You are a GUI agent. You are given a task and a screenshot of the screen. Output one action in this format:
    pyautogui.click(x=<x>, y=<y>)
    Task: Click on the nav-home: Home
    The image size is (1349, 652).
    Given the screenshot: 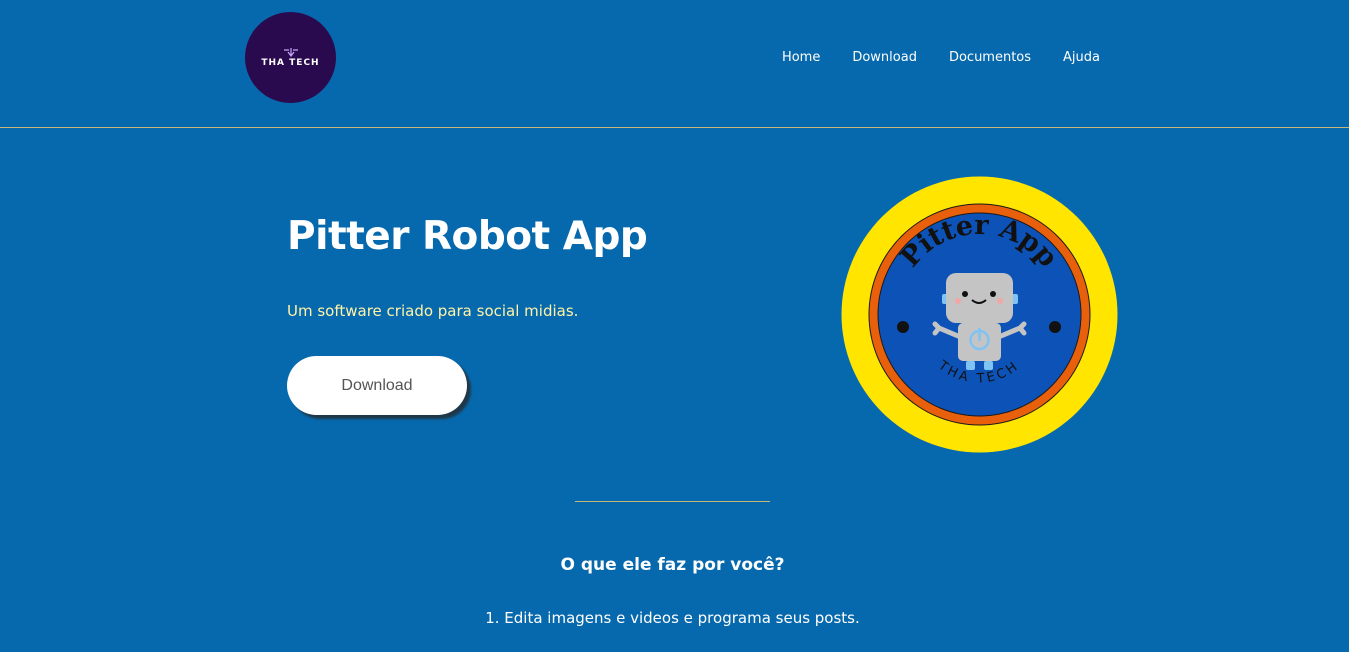 What is the action you would take?
    pyautogui.click(x=801, y=58)
    